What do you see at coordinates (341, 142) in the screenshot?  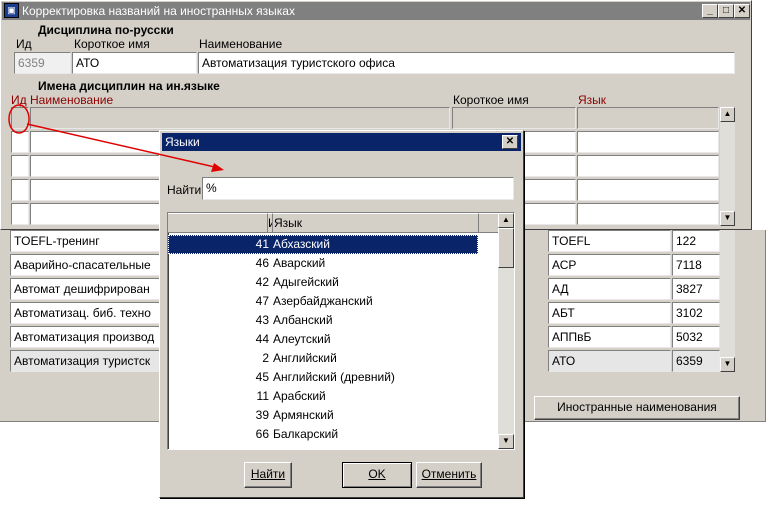 I see `dialog-titlebar: Языки ✕` at bounding box center [341, 142].